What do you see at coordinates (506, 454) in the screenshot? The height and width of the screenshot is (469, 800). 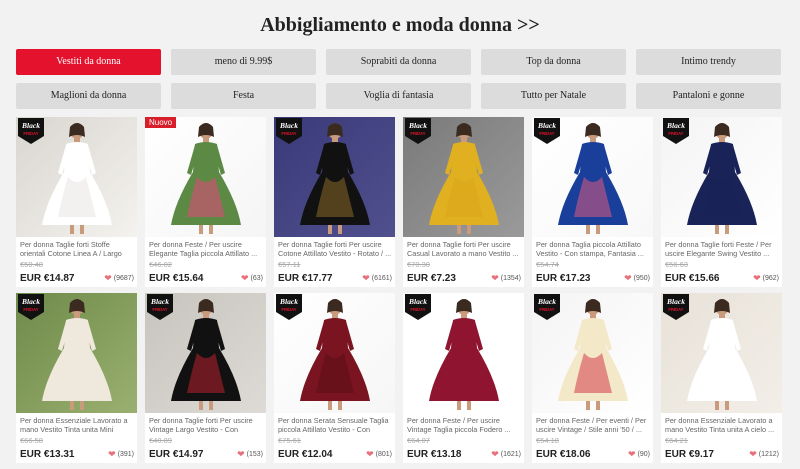 I see `likes-count: ❤ (1621)` at bounding box center [506, 454].